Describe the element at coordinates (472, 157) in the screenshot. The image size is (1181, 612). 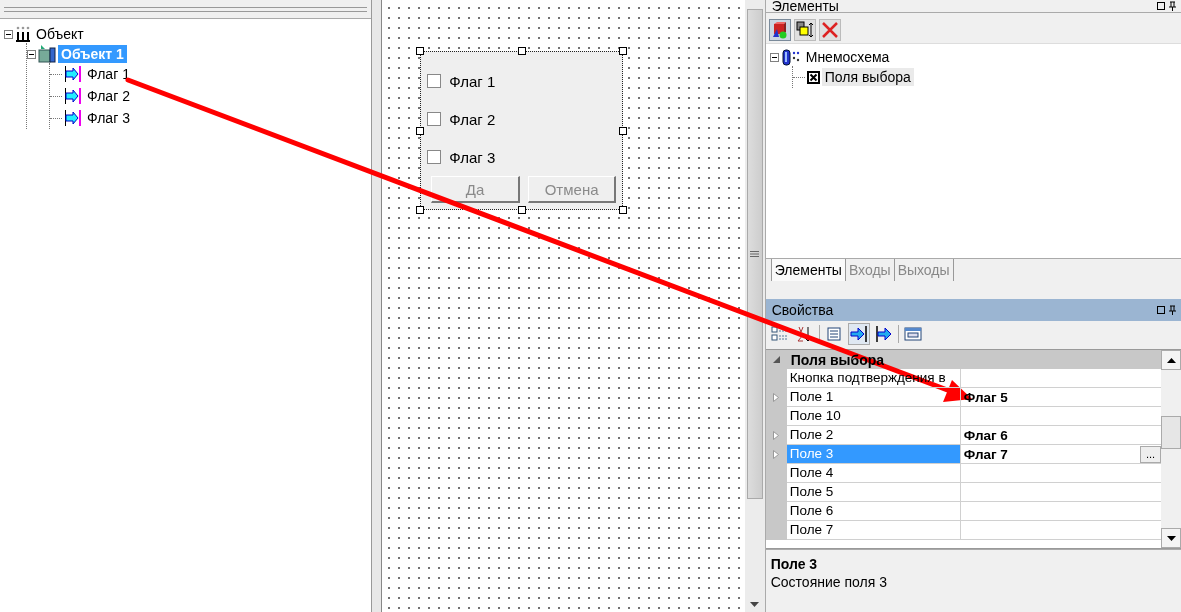
I see `checkbox-label: Флаг 3` at that location.